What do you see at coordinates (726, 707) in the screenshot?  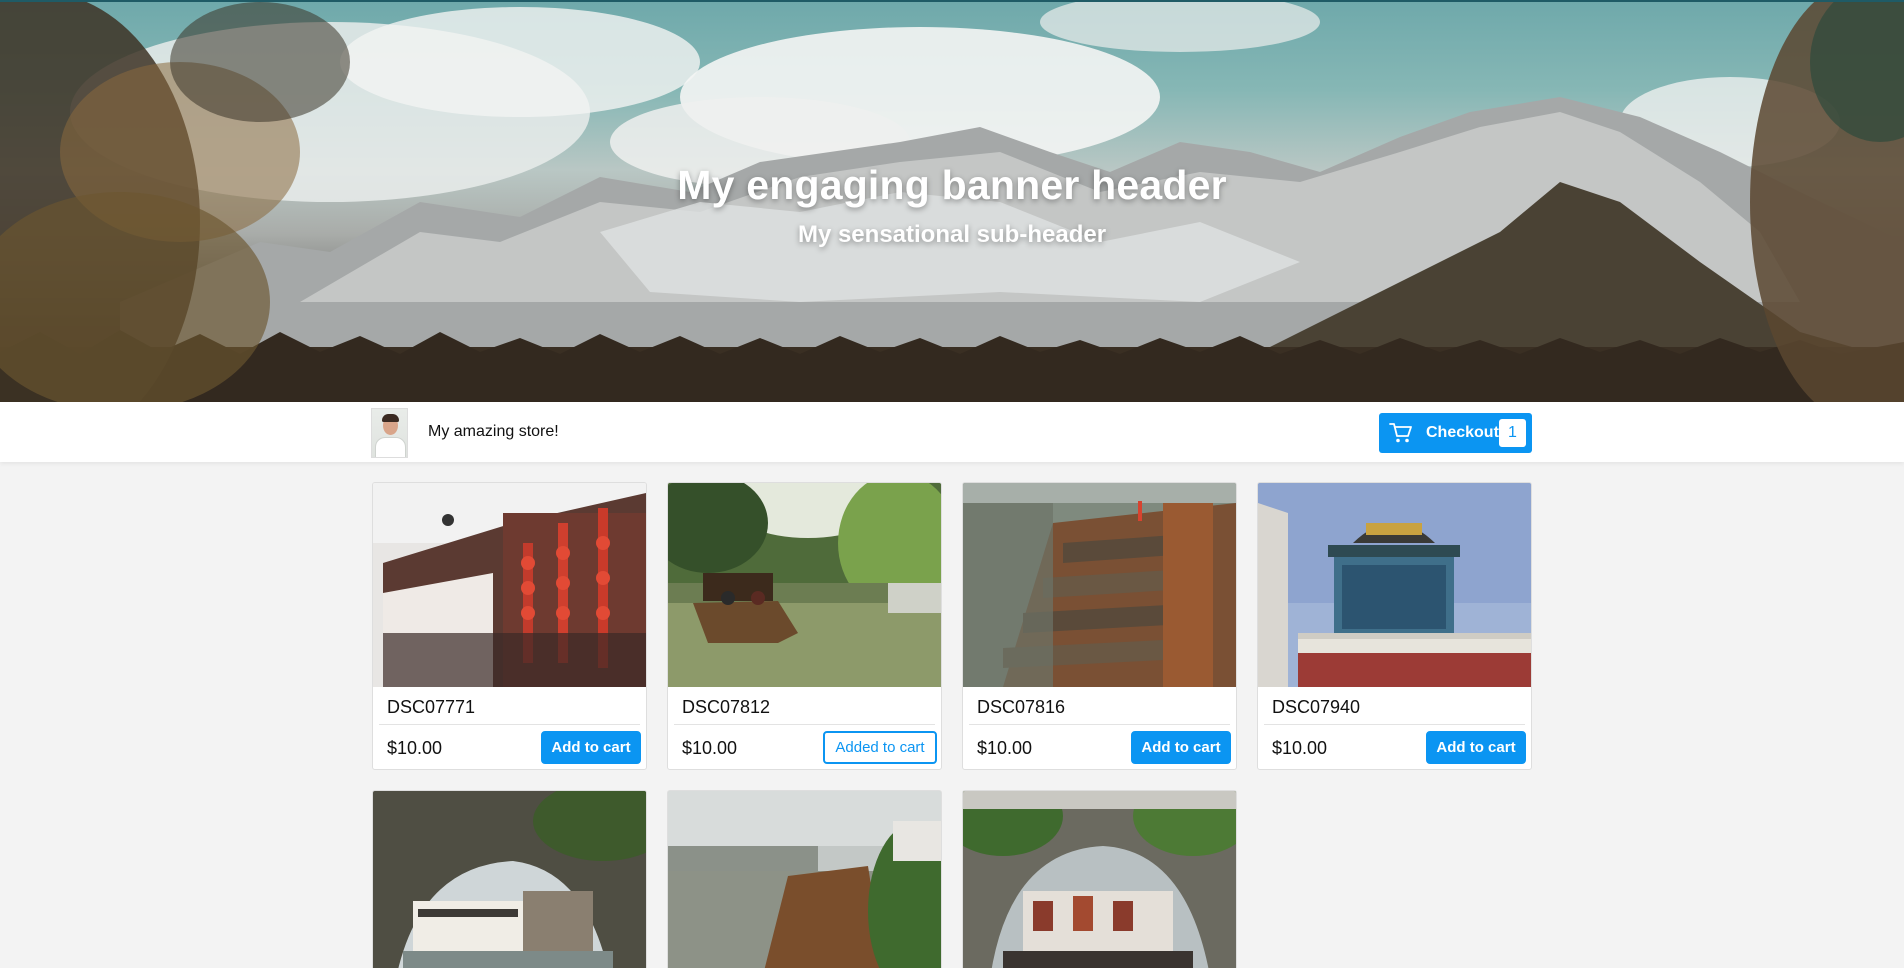 I see `product-title: DSC07812` at bounding box center [726, 707].